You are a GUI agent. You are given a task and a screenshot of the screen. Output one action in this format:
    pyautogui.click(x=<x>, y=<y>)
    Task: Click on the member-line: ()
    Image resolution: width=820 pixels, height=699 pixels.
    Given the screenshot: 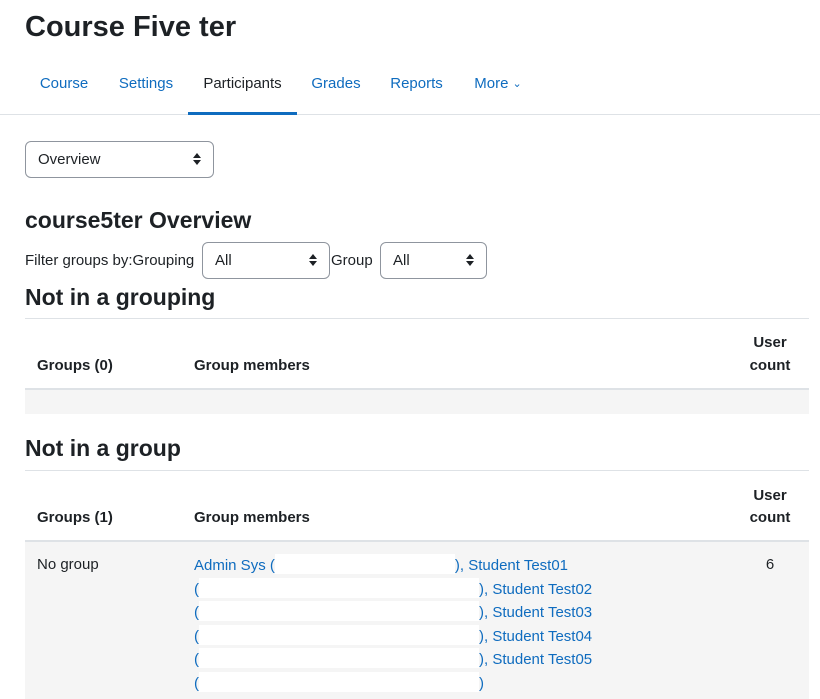 What is the action you would take?
    pyautogui.click(x=393, y=683)
    